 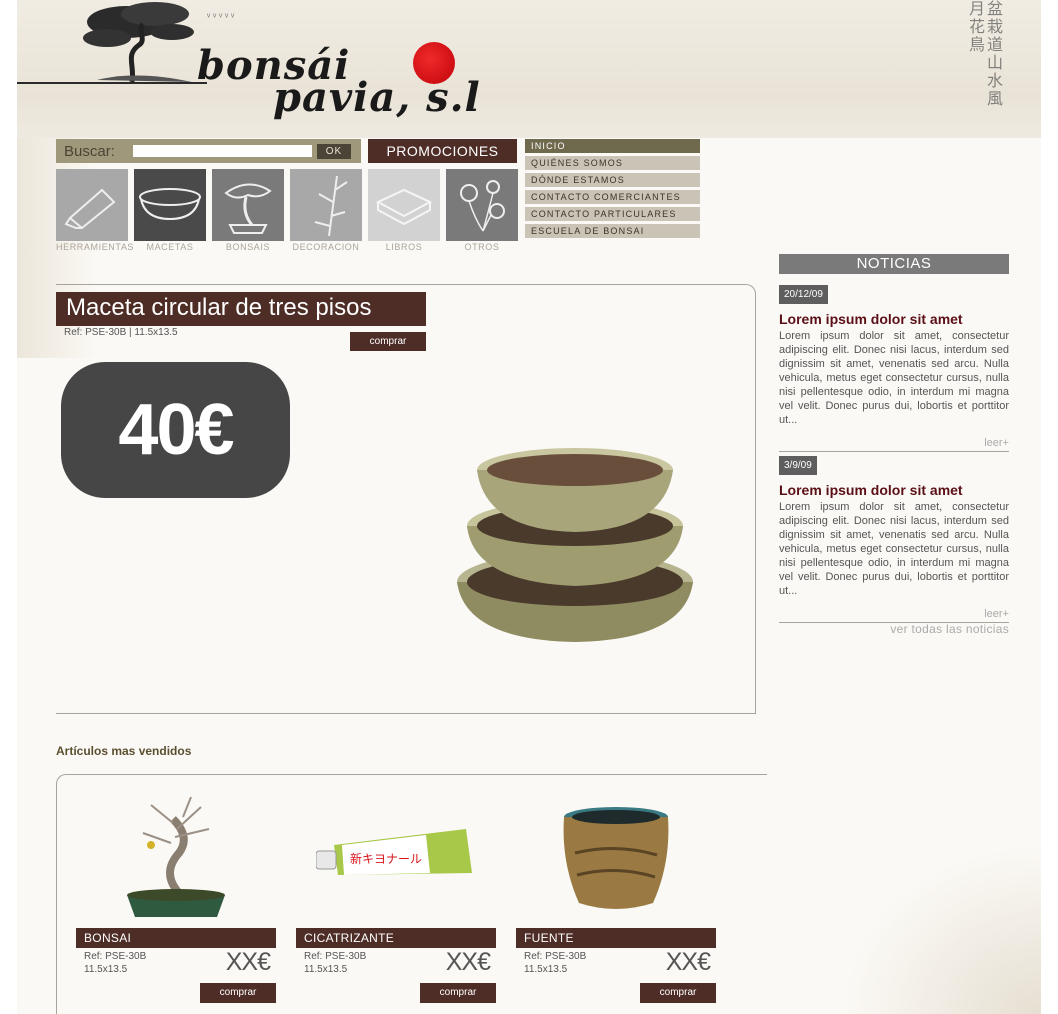 What do you see at coordinates (121, 332) in the screenshot?
I see `featured-product-ref: Ref: PSE-30B | 11.5x13.5` at bounding box center [121, 332].